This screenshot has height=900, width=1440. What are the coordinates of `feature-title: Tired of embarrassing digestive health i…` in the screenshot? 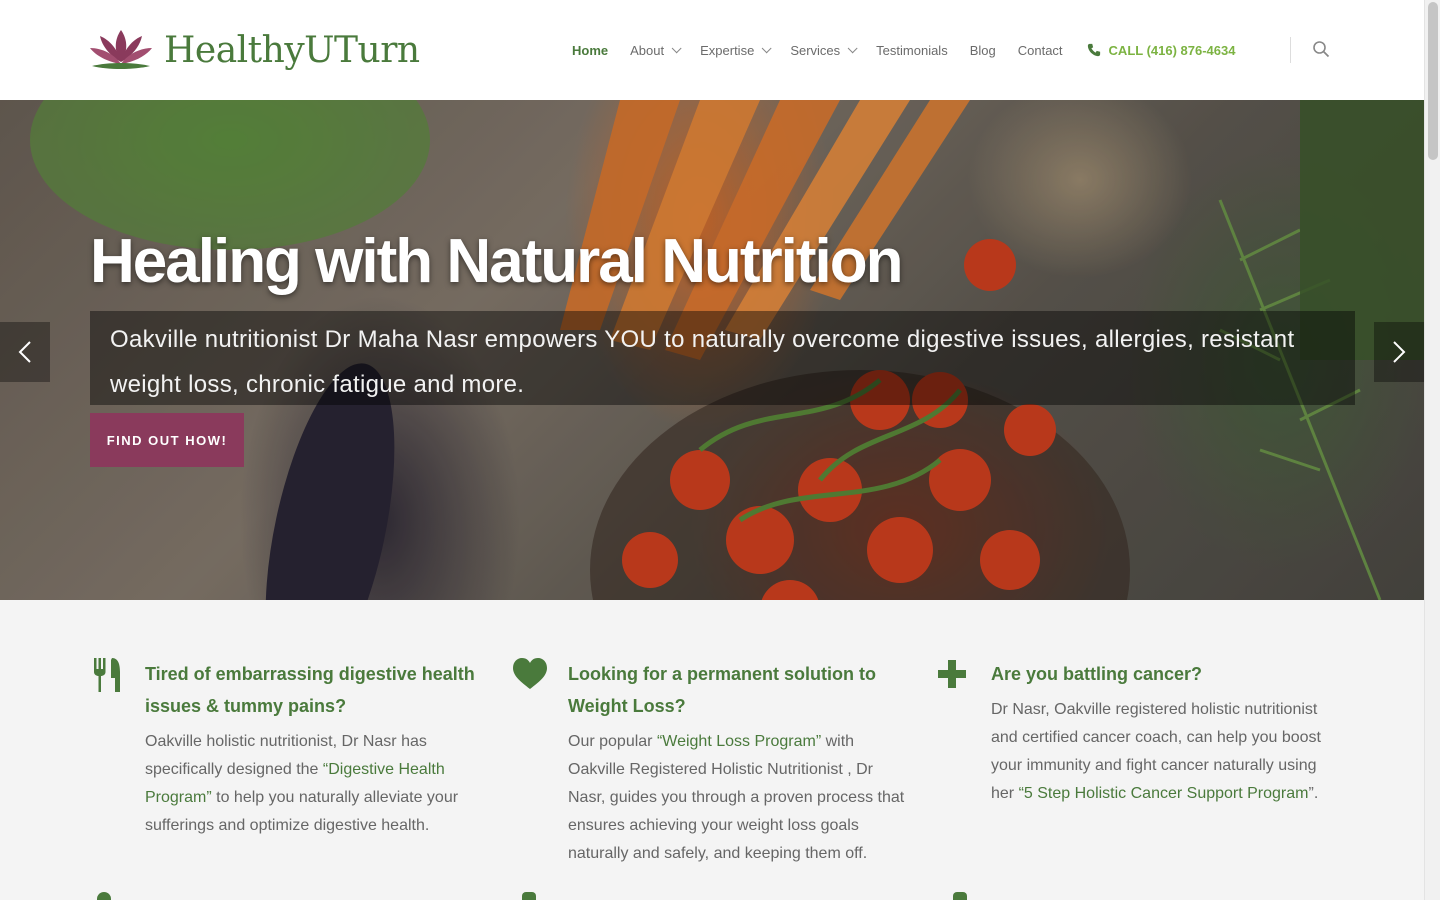 It's located at (310, 690).